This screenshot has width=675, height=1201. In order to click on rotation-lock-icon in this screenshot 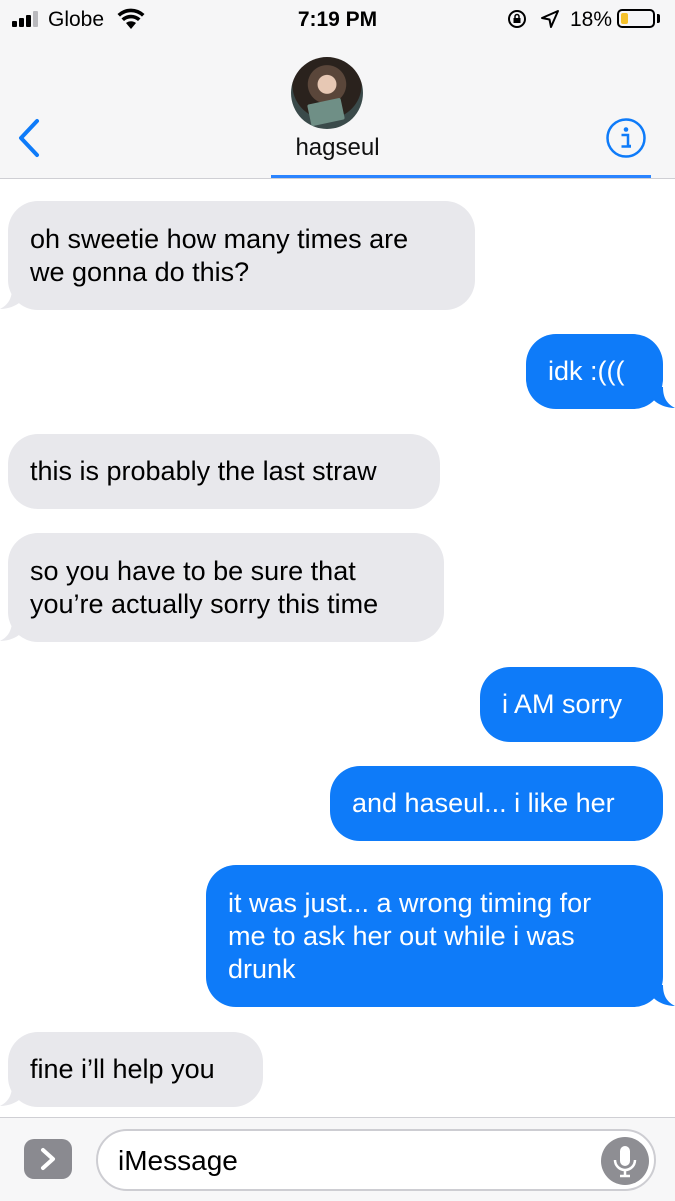, I will do `click(517, 19)`.